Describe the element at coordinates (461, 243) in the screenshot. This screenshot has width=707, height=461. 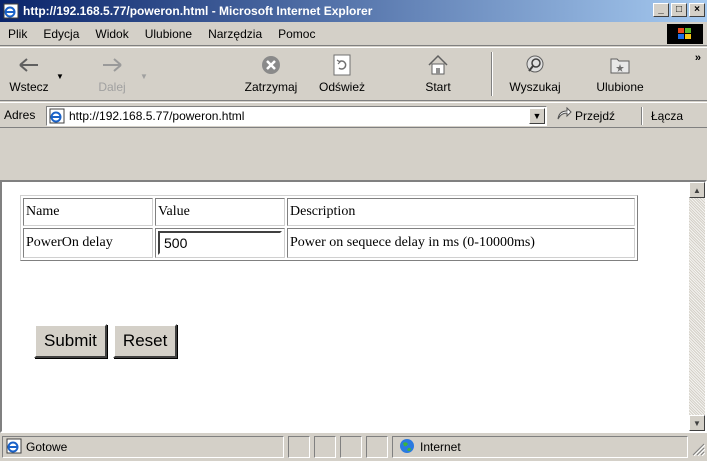
I see `cell-description: Power on sequece delay in ms (0-10000ms)` at that location.